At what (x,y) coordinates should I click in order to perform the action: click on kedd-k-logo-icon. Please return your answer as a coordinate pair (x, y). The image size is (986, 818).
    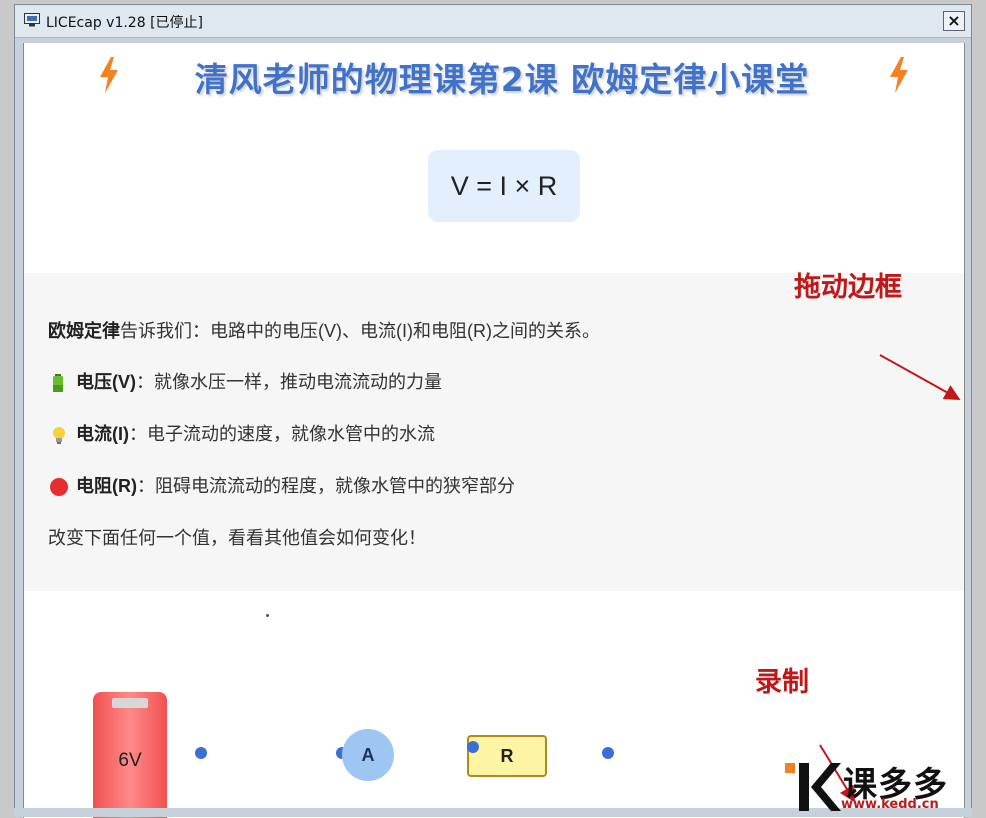
    Looking at the image, I should click on (813, 787).